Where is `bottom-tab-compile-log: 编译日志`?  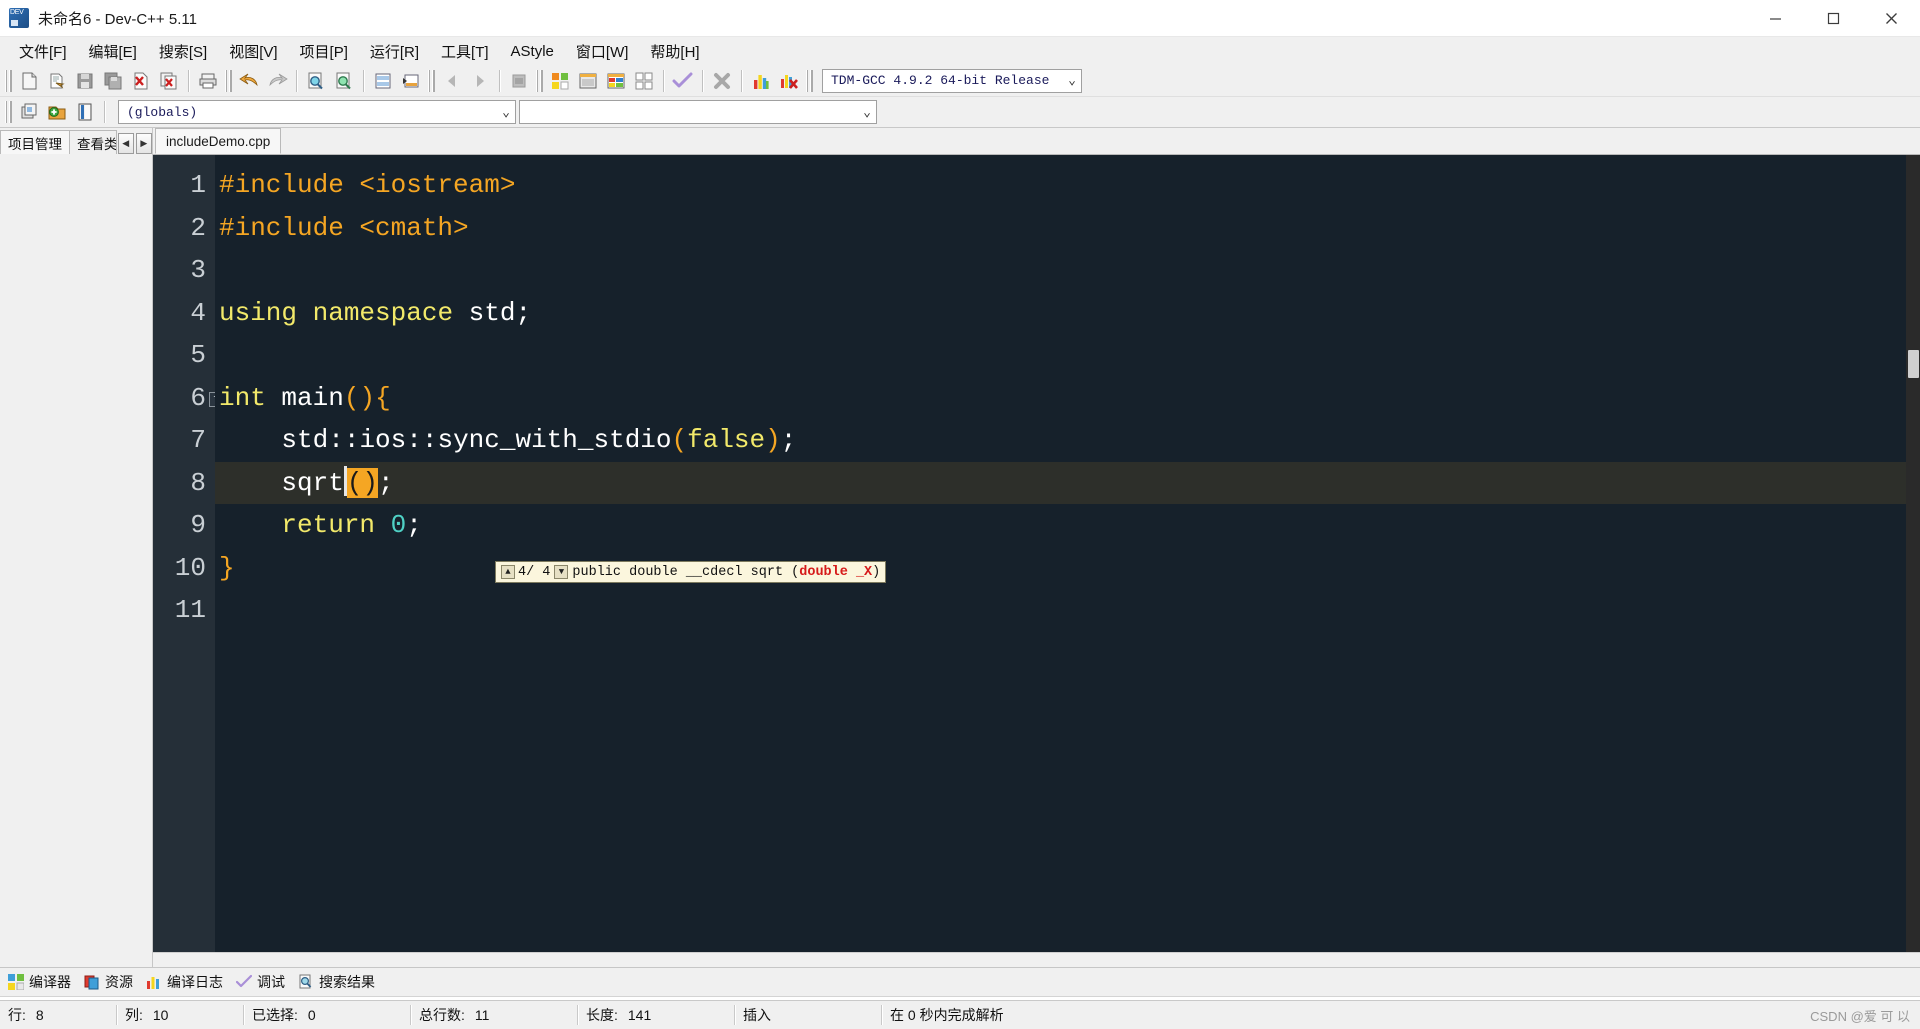
bottom-tab-compile-log: 编译日志 is located at coordinates (187, 982).